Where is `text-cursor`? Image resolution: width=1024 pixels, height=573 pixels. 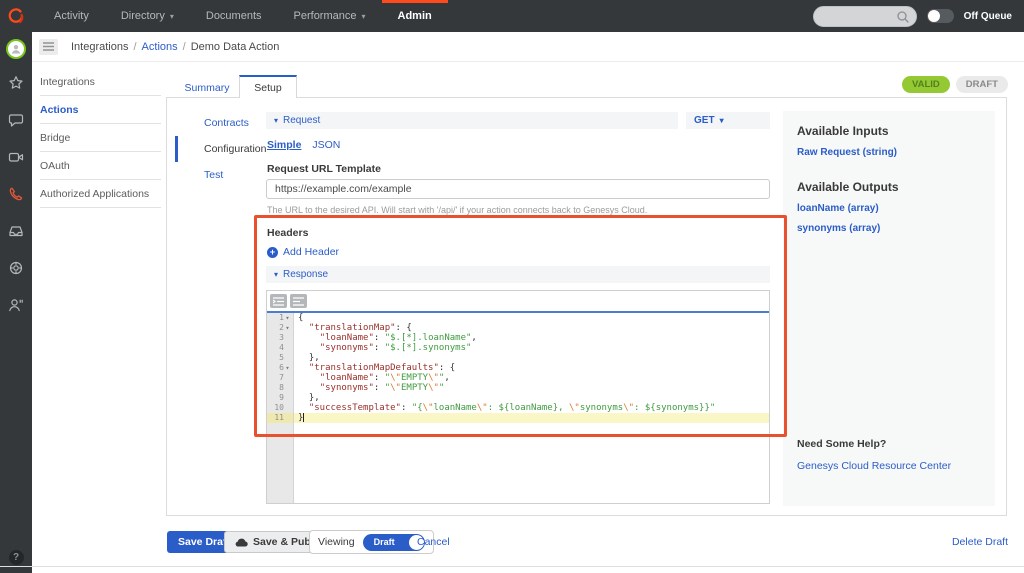 text-cursor is located at coordinates (304, 417).